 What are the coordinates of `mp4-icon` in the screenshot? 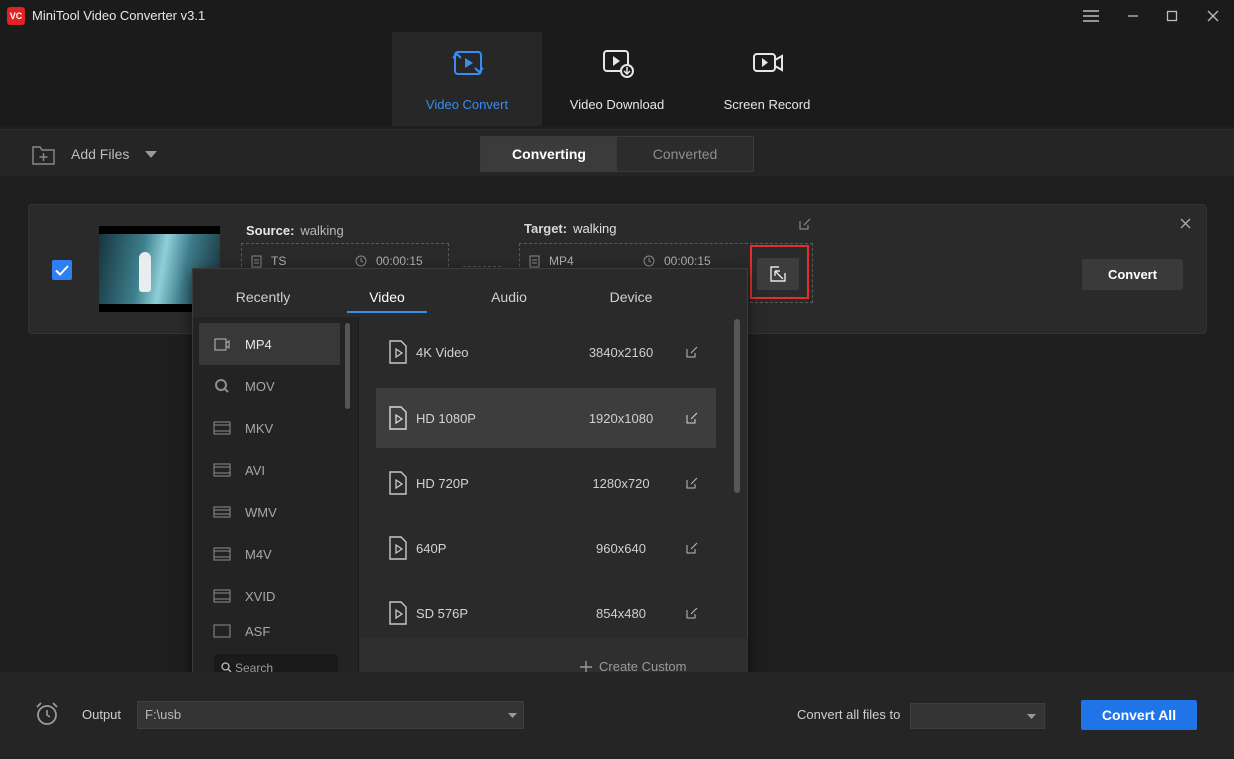 It's located at (222, 344).